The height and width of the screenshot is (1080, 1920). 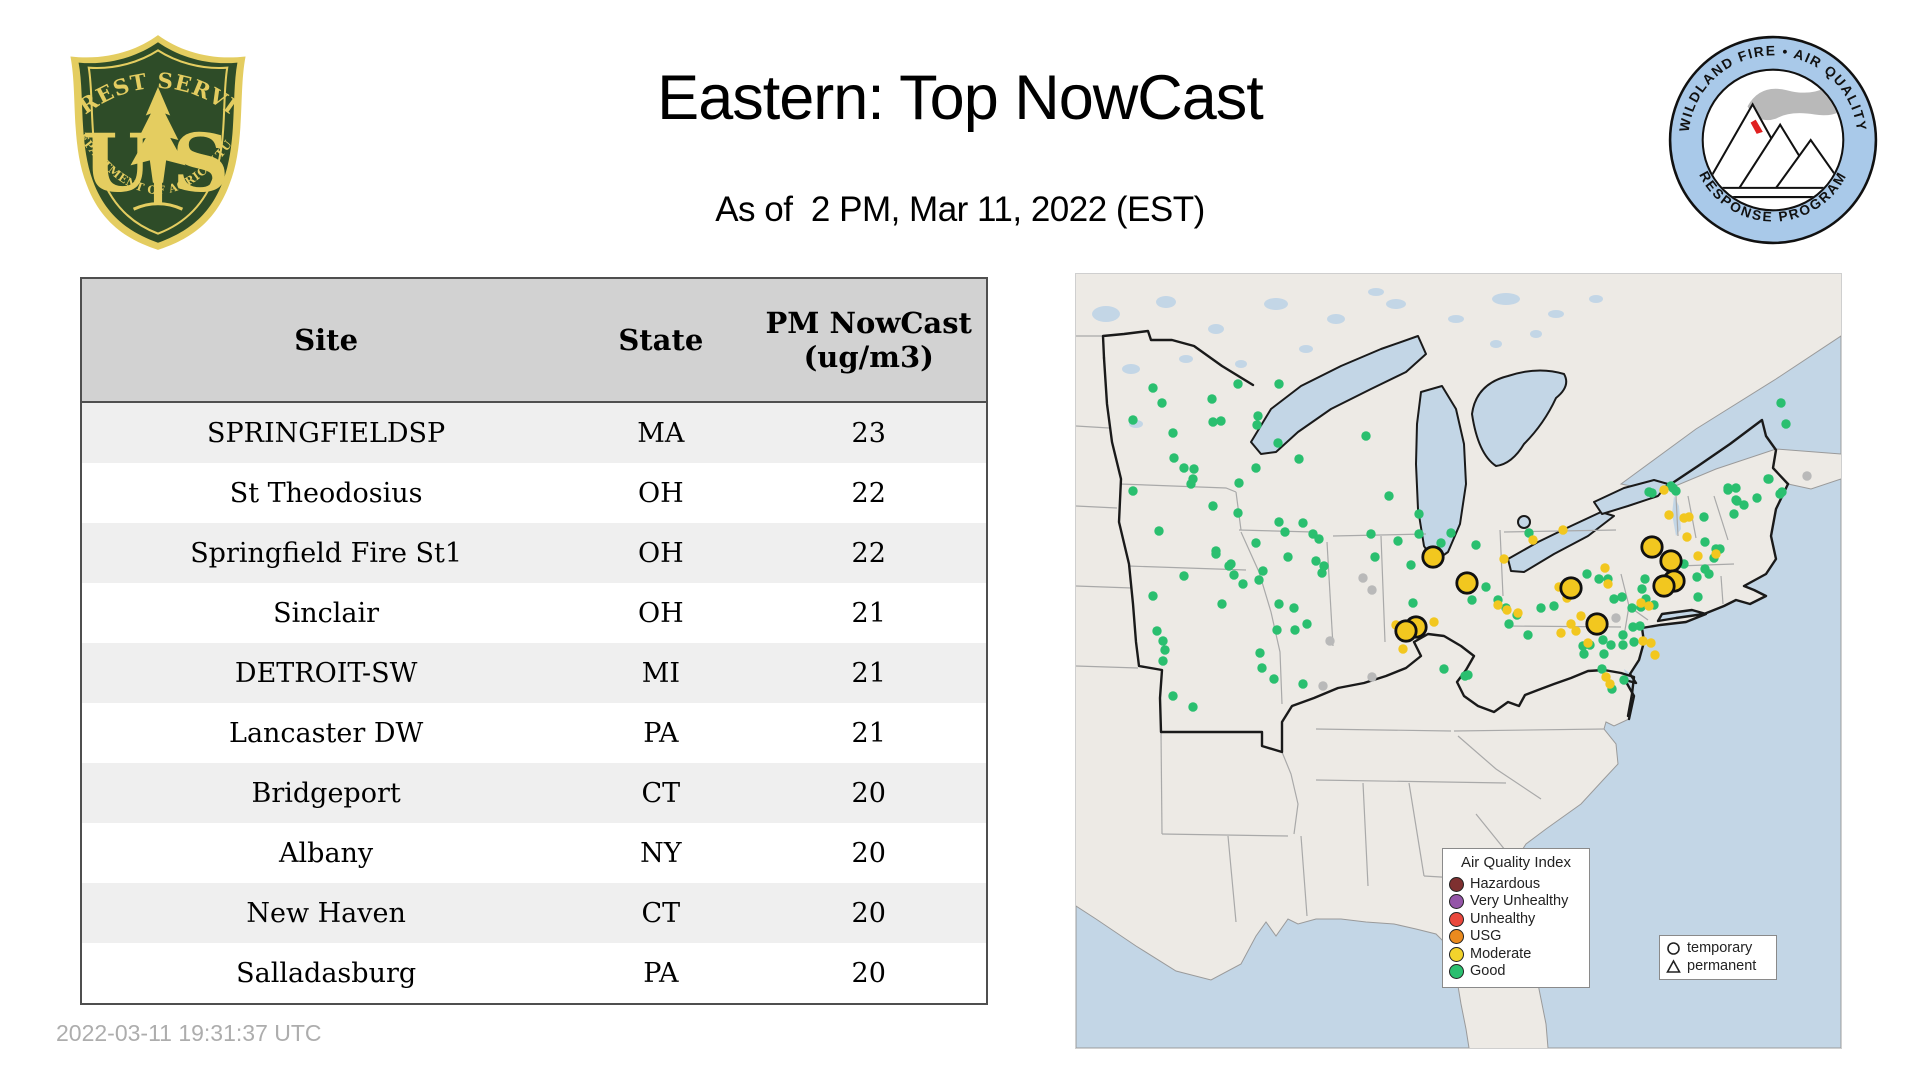 I want to click on aqi-legend-item: Good, so click(x=1516, y=972).